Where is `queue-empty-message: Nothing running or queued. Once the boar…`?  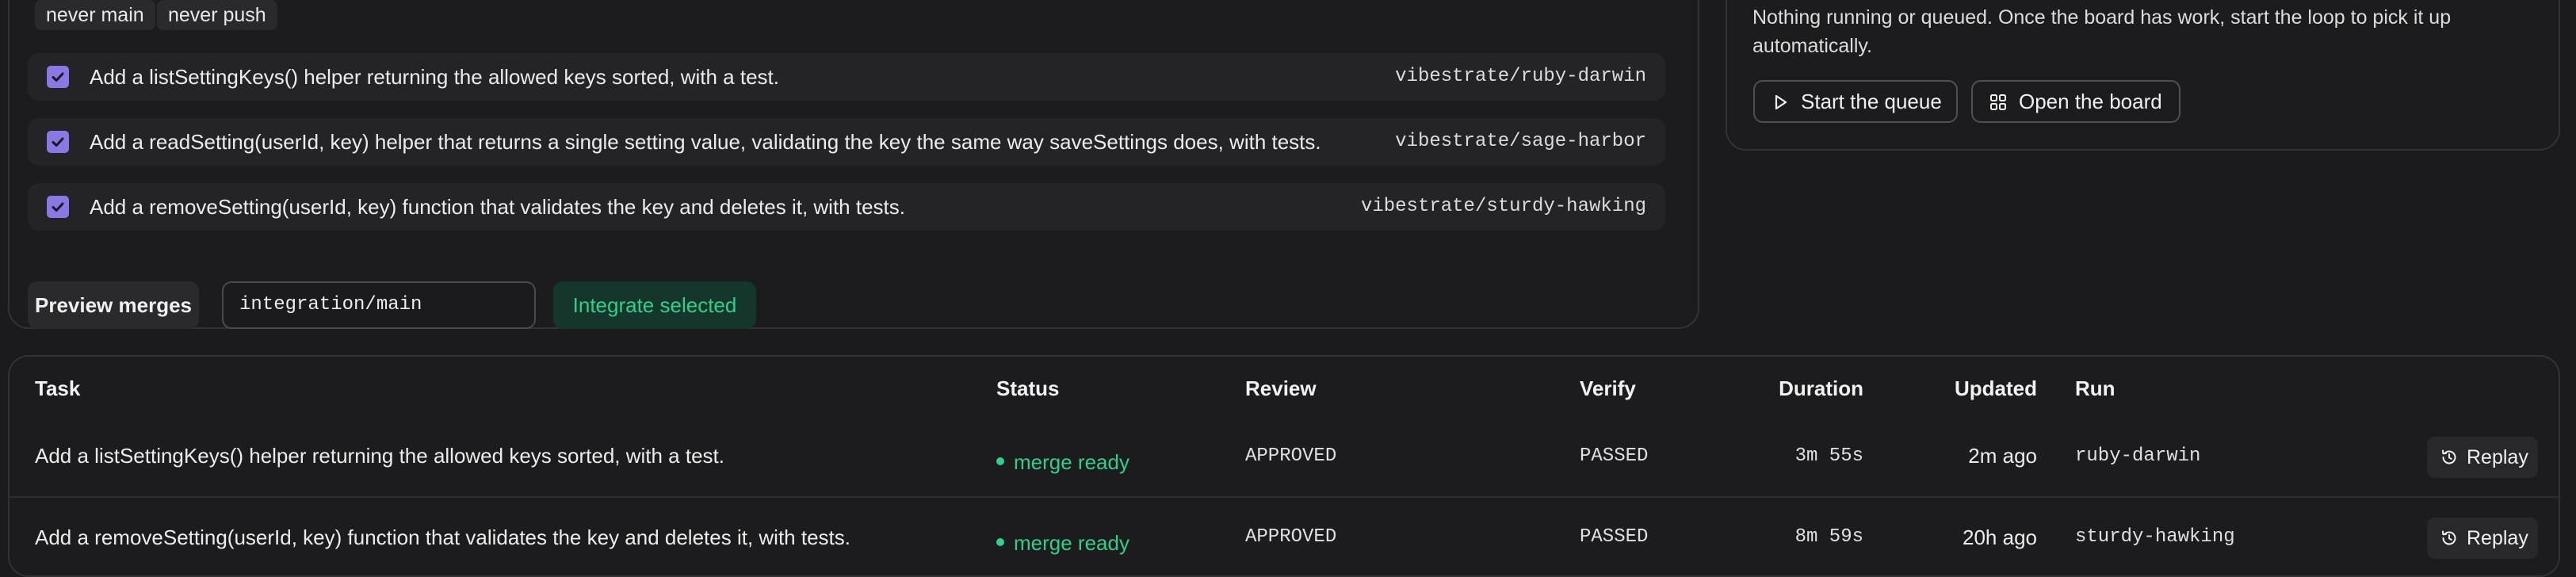 queue-empty-message: Nothing running or queued. Once the boar… is located at coordinates (2102, 31).